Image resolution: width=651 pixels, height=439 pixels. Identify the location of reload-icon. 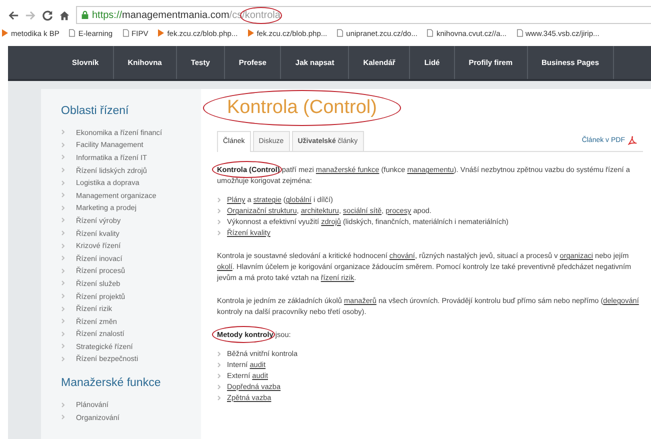
(47, 15).